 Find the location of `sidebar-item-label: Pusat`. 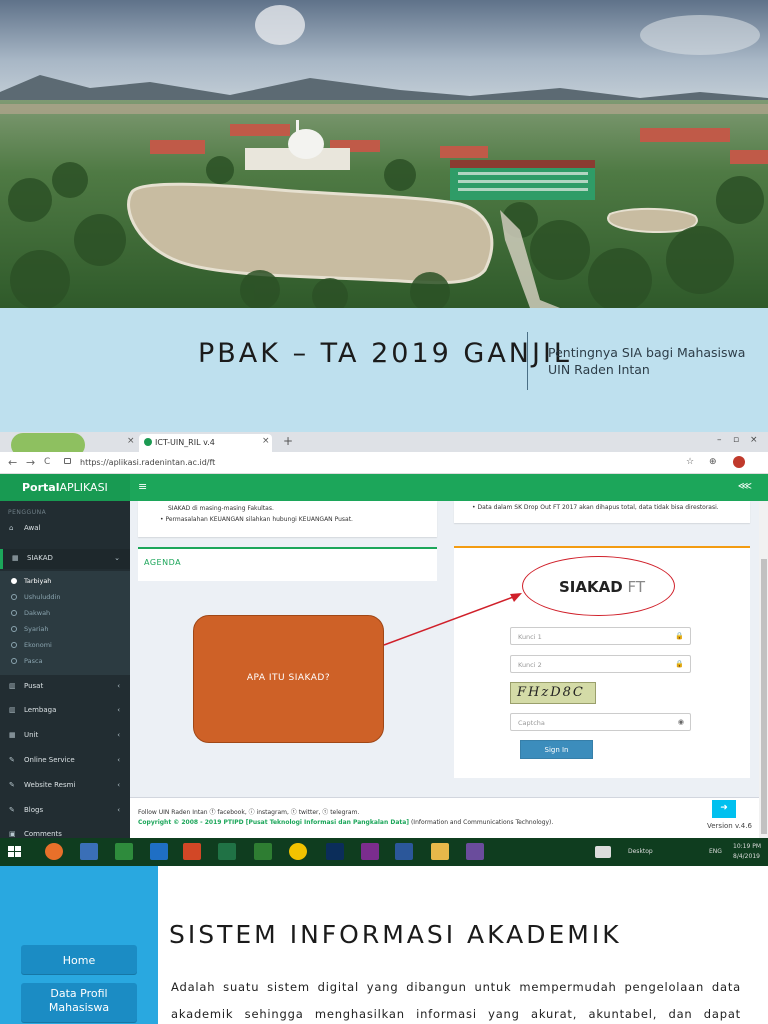

sidebar-item-label: Pusat is located at coordinates (34, 686).